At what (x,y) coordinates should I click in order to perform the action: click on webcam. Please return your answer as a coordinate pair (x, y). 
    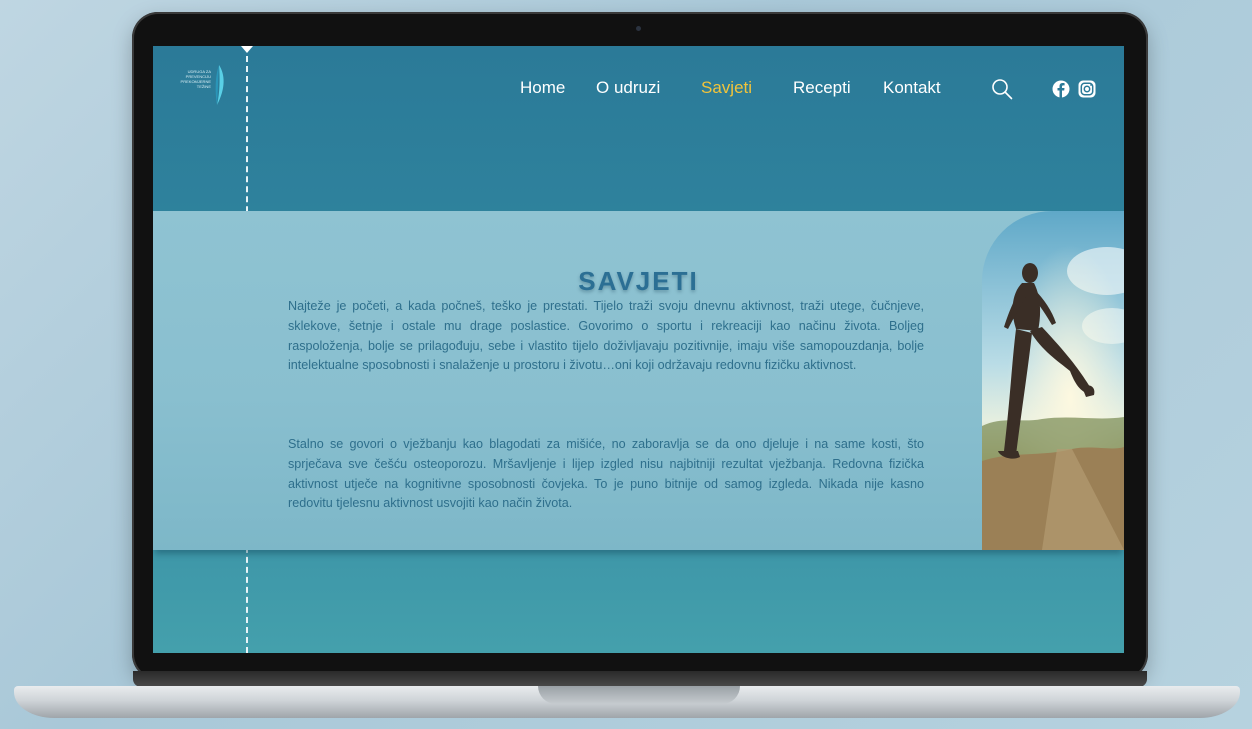
    Looking at the image, I should click on (638, 28).